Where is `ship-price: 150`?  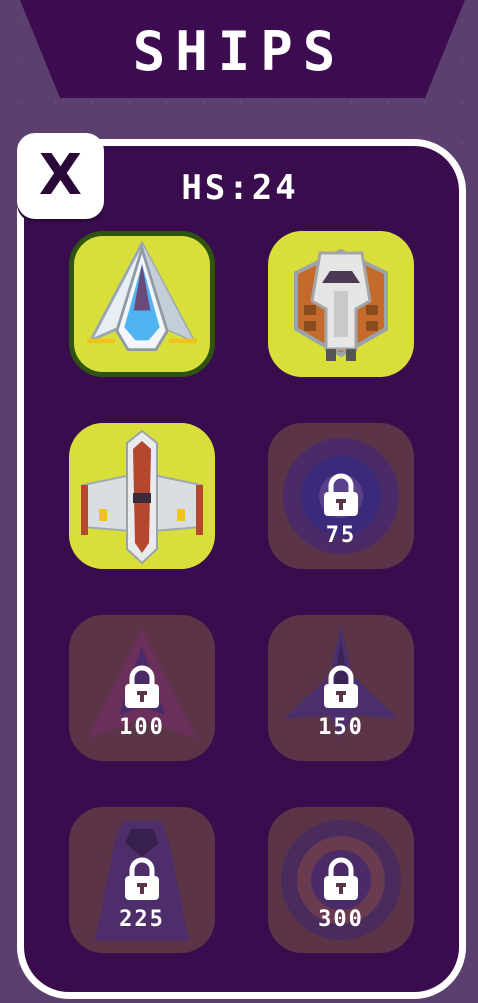 ship-price: 150 is located at coordinates (341, 727).